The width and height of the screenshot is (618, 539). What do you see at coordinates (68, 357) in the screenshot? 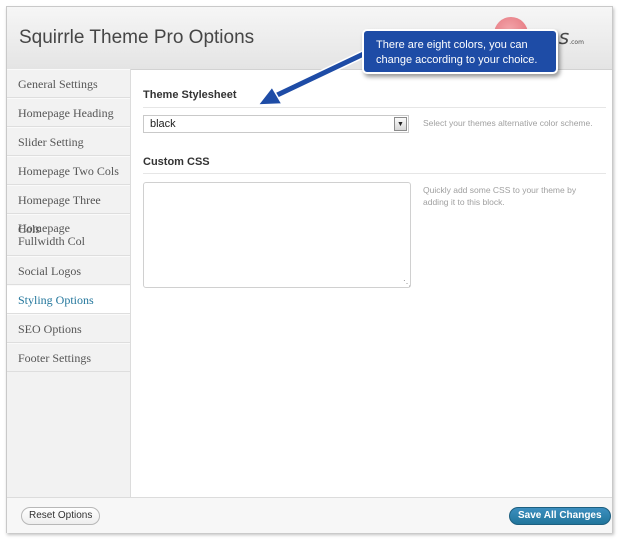
I see `sidebar-item-footer-settings: Footer Settings` at bounding box center [68, 357].